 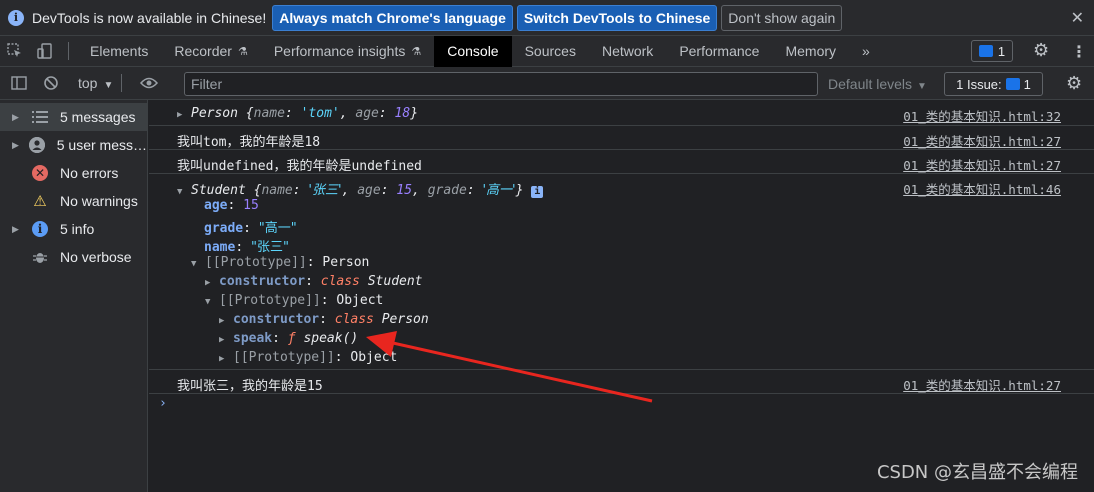 I want to click on sidebar-item-label: 5 info, so click(x=77, y=229).